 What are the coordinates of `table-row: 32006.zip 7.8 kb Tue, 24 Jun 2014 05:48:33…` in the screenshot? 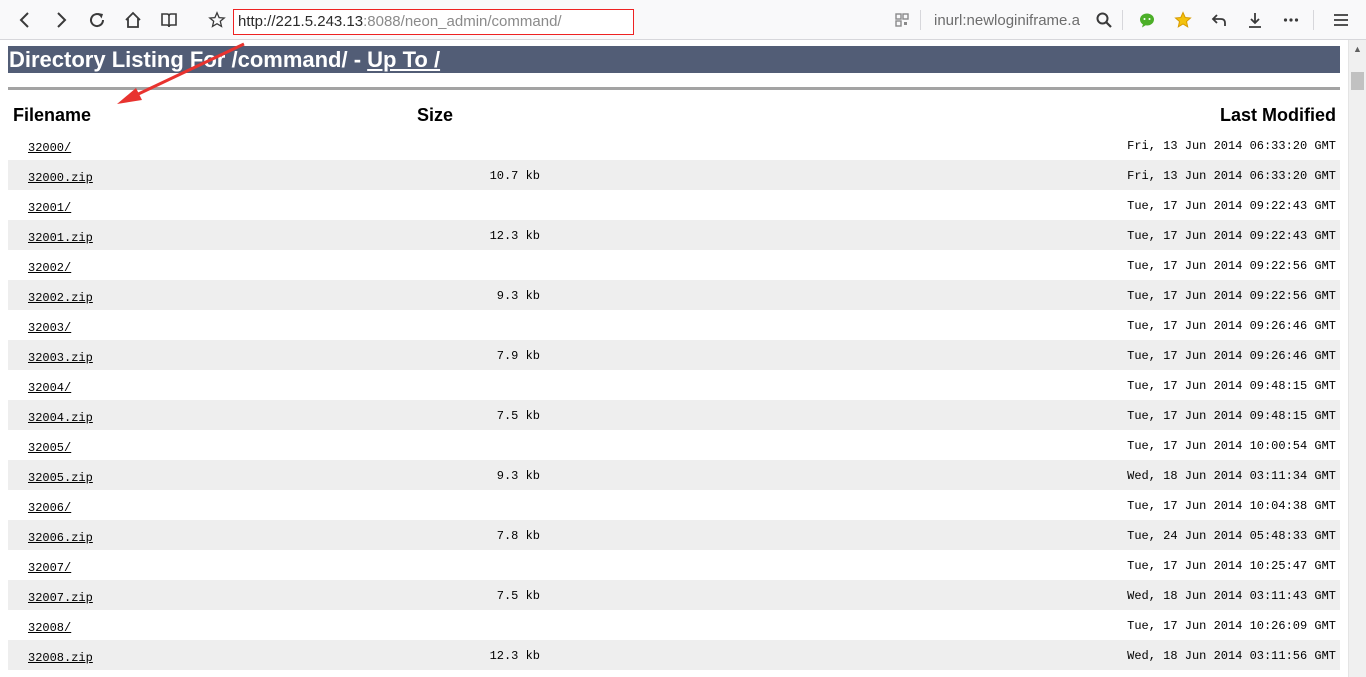 It's located at (674, 535).